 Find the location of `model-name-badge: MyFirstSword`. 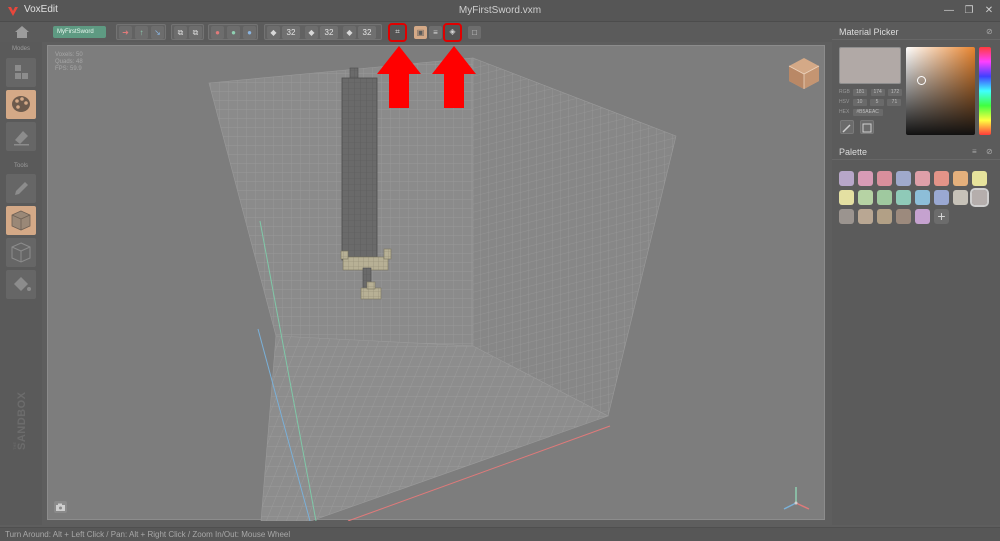

model-name-badge: MyFirstSword is located at coordinates (79, 32).